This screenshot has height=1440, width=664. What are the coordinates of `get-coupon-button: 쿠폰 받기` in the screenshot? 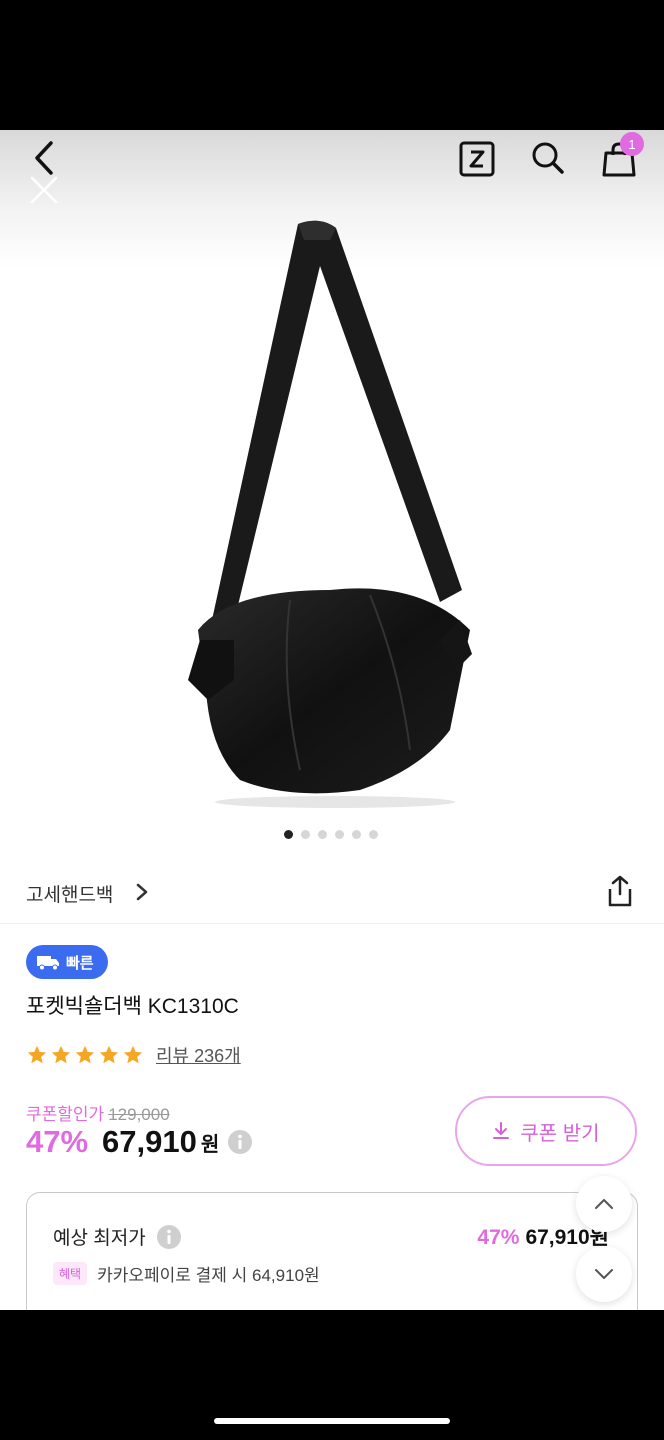 It's located at (546, 1131).